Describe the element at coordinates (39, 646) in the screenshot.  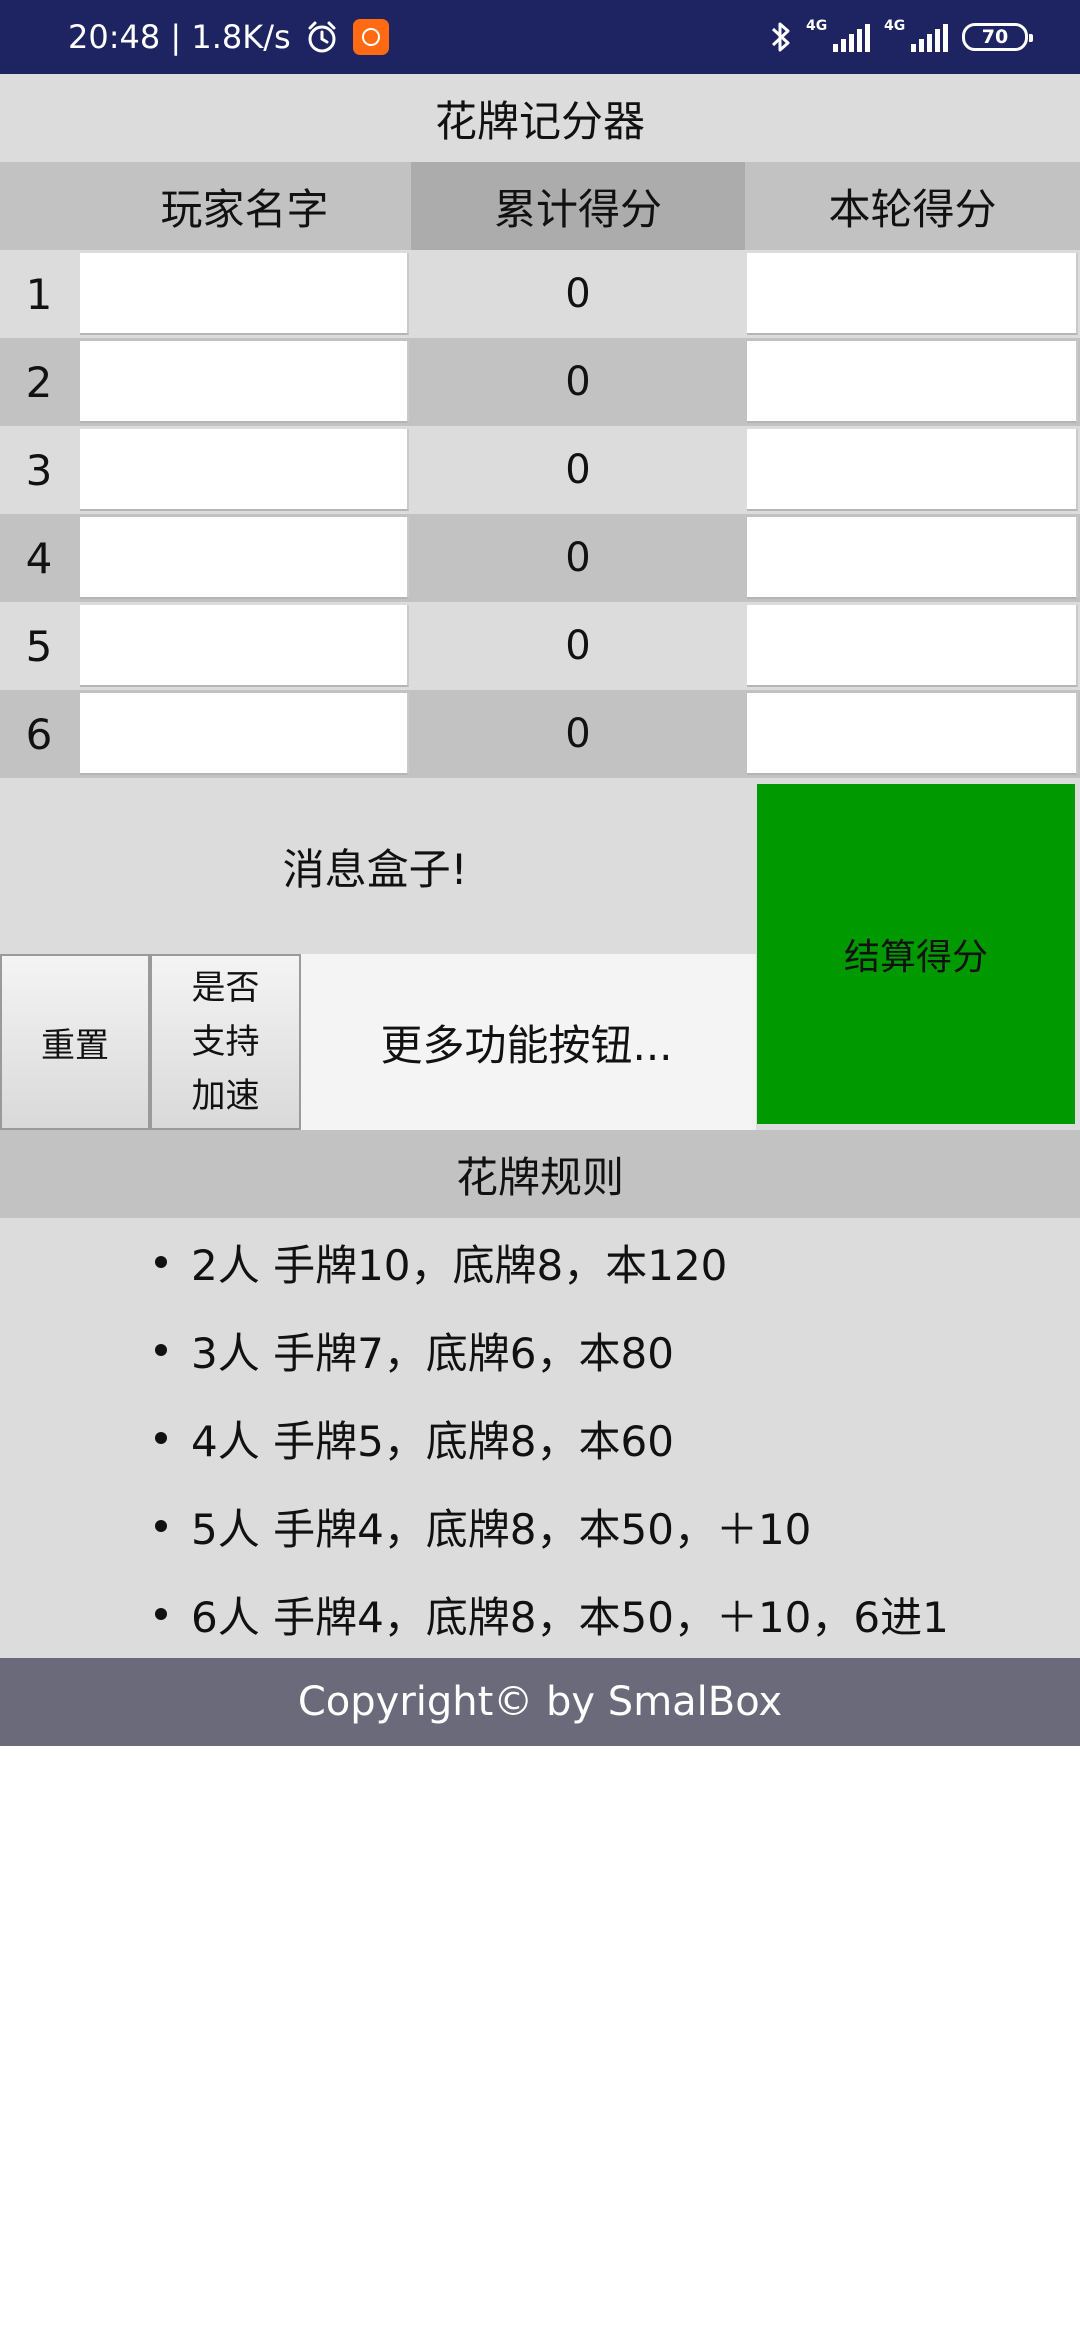
I see `row-number: 5` at that location.